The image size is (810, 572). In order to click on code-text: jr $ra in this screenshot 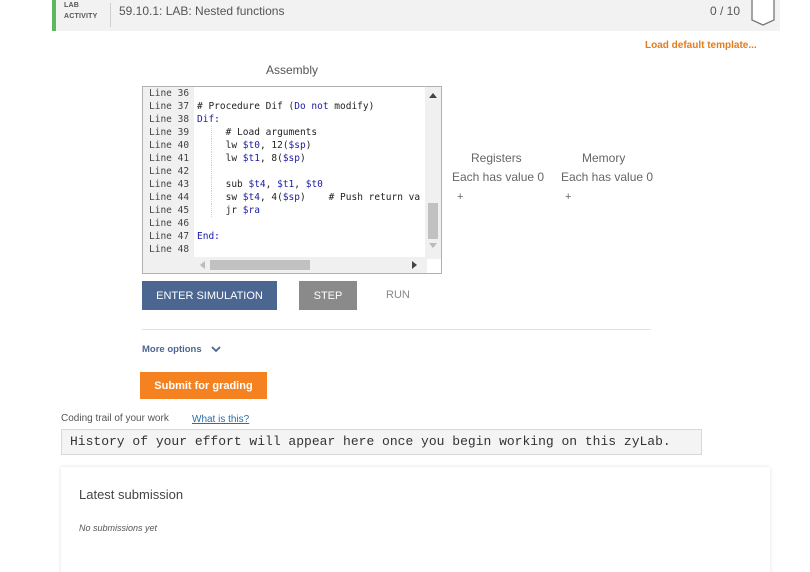, I will do `click(228, 210)`.